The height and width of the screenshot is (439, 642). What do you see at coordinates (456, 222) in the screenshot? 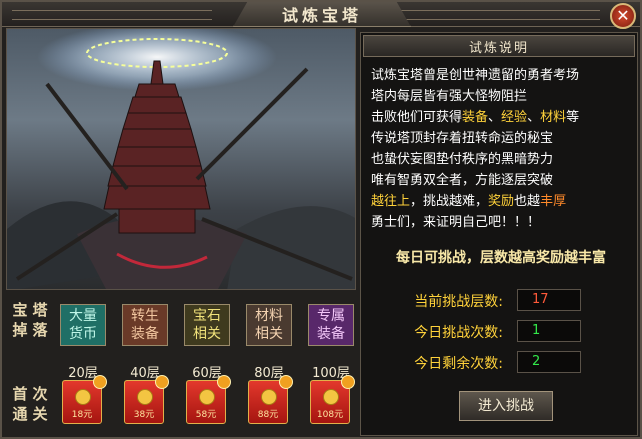
I see `desc-line-8: 勇士们，来证明自己吧！！！` at bounding box center [456, 222].